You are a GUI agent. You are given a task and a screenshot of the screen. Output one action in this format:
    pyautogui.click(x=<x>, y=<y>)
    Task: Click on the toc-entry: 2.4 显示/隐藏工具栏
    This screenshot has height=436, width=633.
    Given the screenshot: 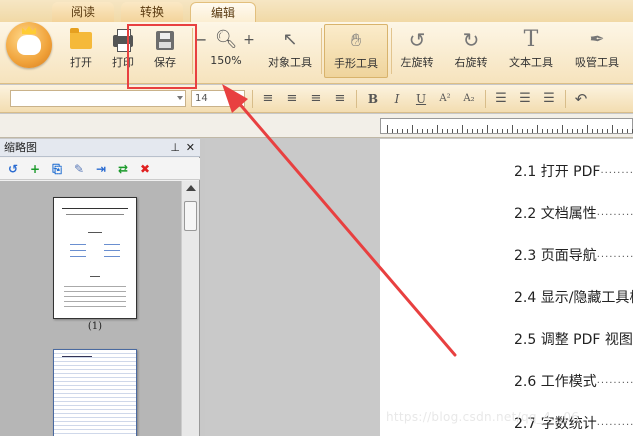 What is the action you would take?
    pyautogui.click(x=573, y=297)
    